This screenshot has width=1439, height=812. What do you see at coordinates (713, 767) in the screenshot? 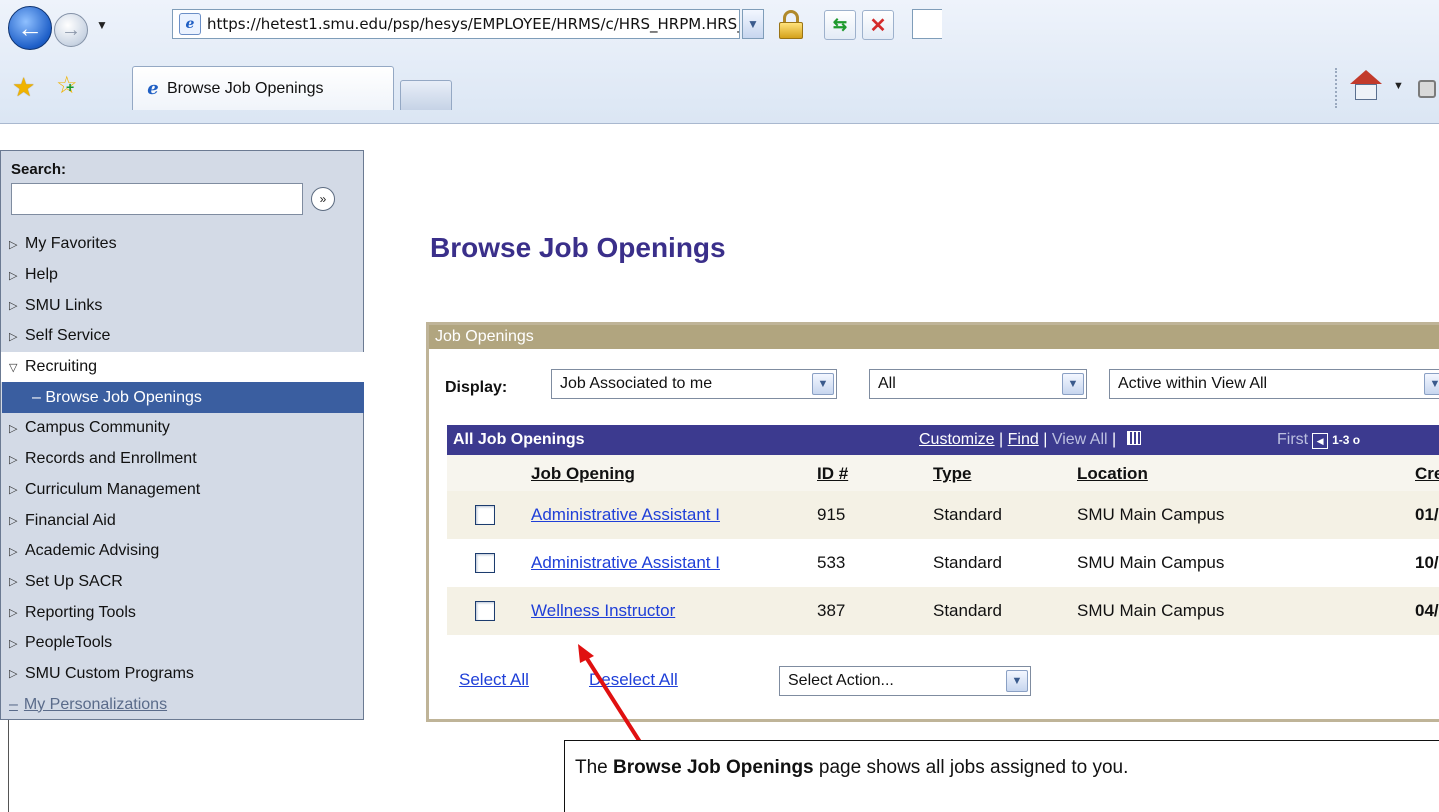
I see `callout-bold: Browse Job Openings` at bounding box center [713, 767].